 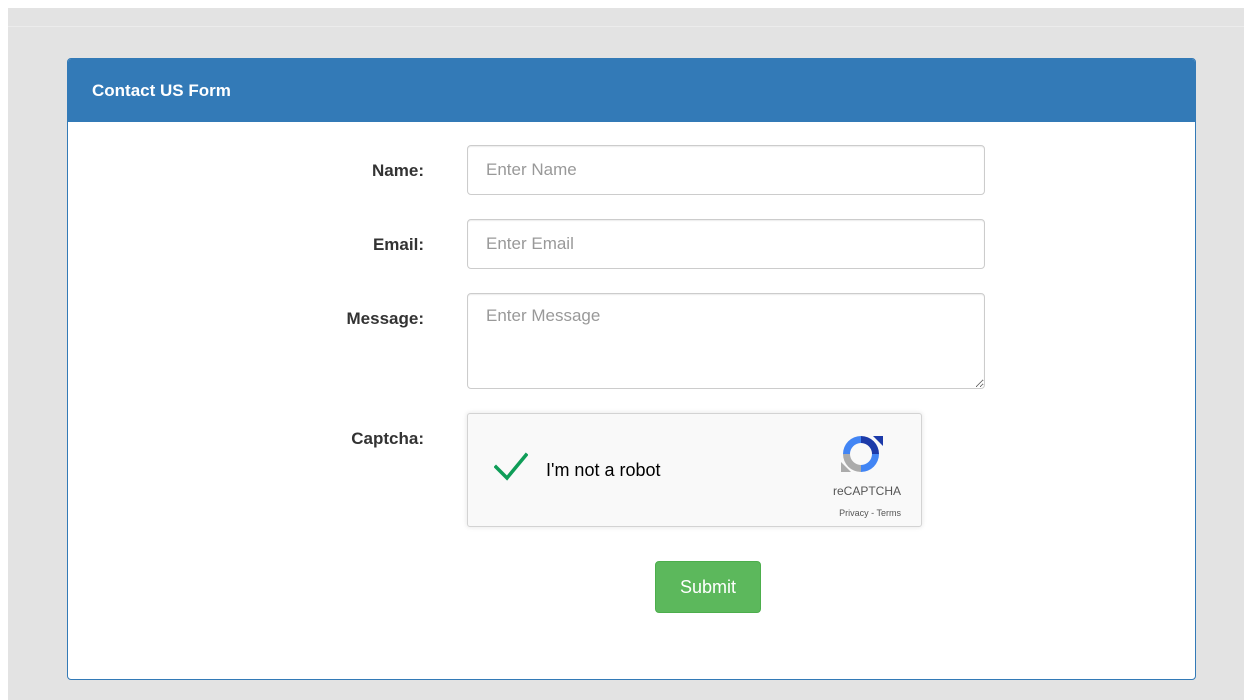 I want to click on divider, so click(x=626, y=26).